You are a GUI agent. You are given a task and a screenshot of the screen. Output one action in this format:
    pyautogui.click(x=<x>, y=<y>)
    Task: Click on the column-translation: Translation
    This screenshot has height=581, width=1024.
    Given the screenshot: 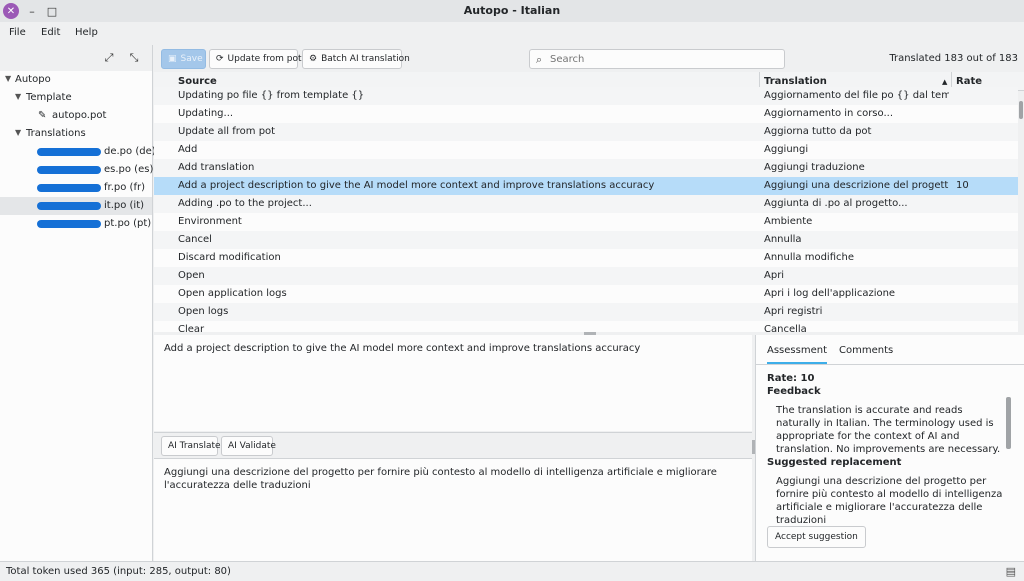 What is the action you would take?
    pyautogui.click(x=795, y=81)
    